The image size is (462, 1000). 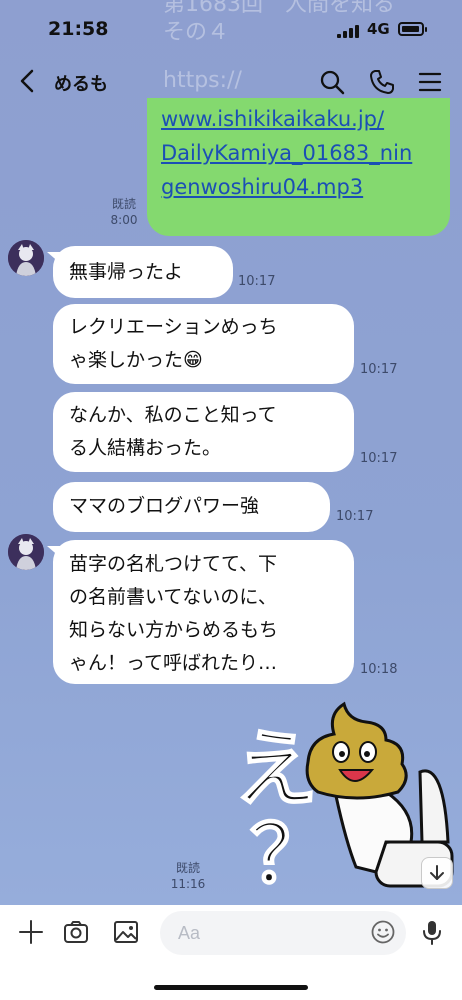 What do you see at coordinates (188, 876) in the screenshot?
I see `sticker-read-meta: 既読 11:16` at bounding box center [188, 876].